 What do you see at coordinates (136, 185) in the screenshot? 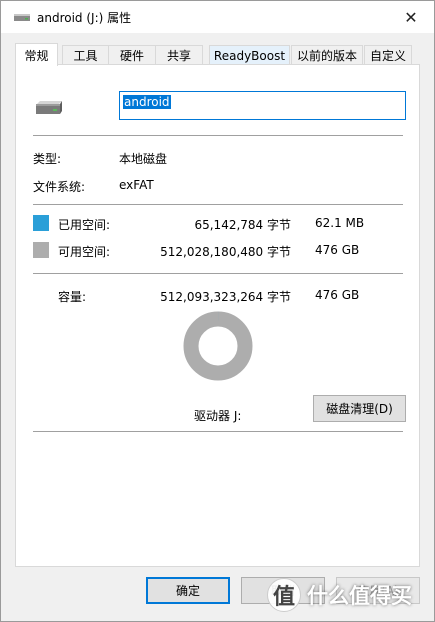
I see `filesystem-value: exFAT` at bounding box center [136, 185].